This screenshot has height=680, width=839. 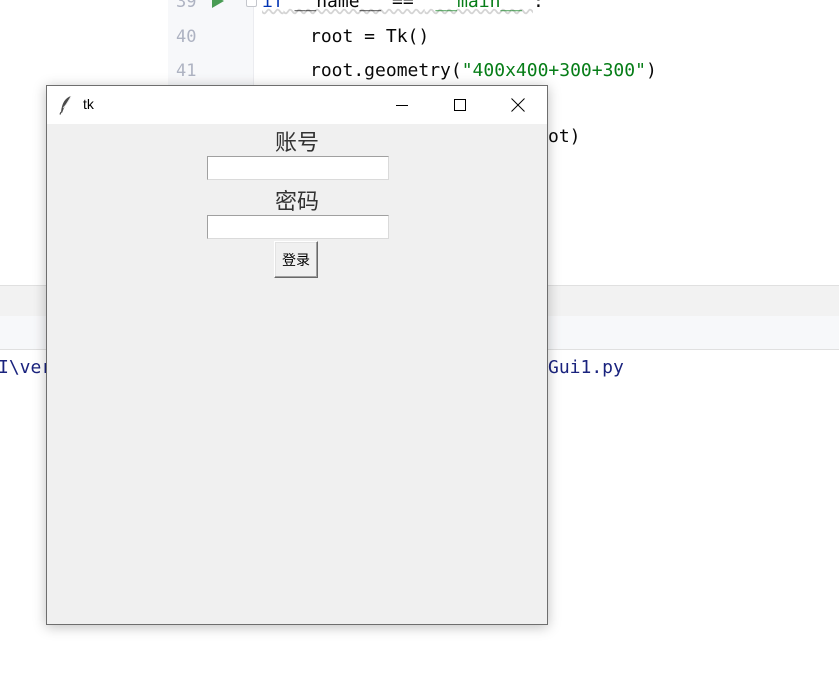 What do you see at coordinates (297, 105) in the screenshot?
I see `title-bar: tk` at bounding box center [297, 105].